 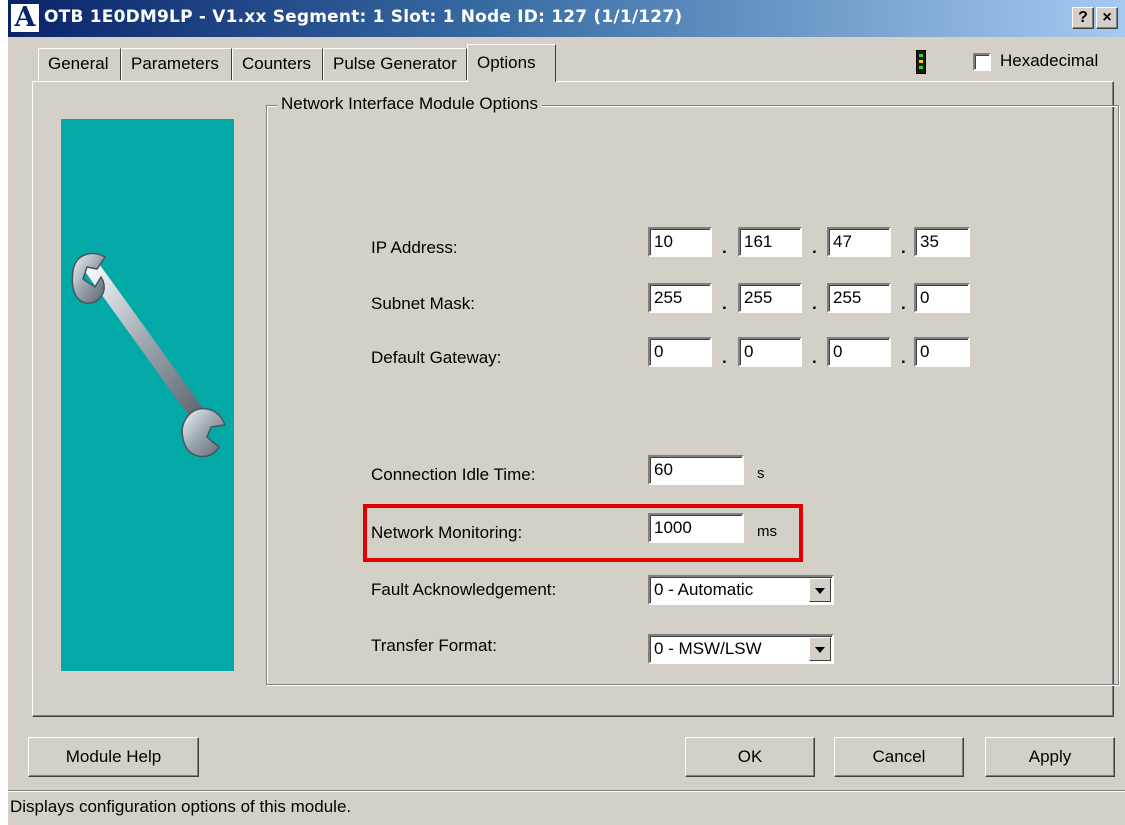 I want to click on ip-octet-1: 10, so click(x=680, y=242).